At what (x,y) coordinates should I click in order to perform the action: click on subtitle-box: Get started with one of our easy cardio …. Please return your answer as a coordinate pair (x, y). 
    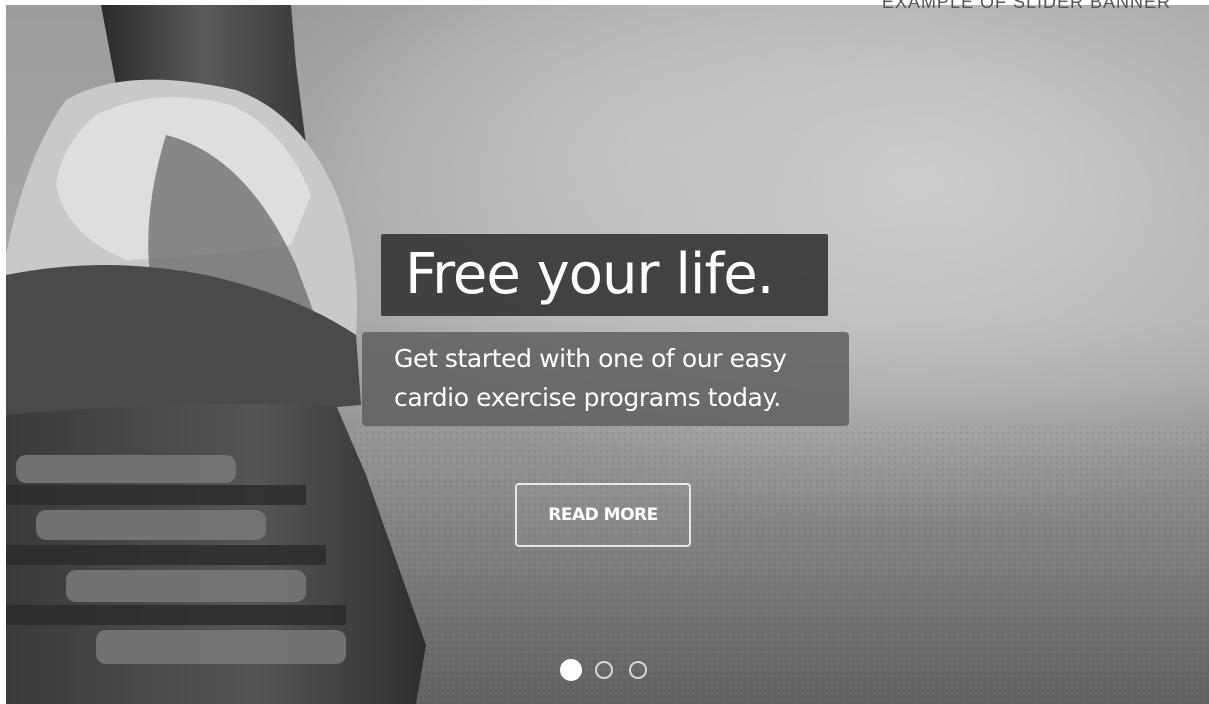
    Looking at the image, I should click on (605, 379).